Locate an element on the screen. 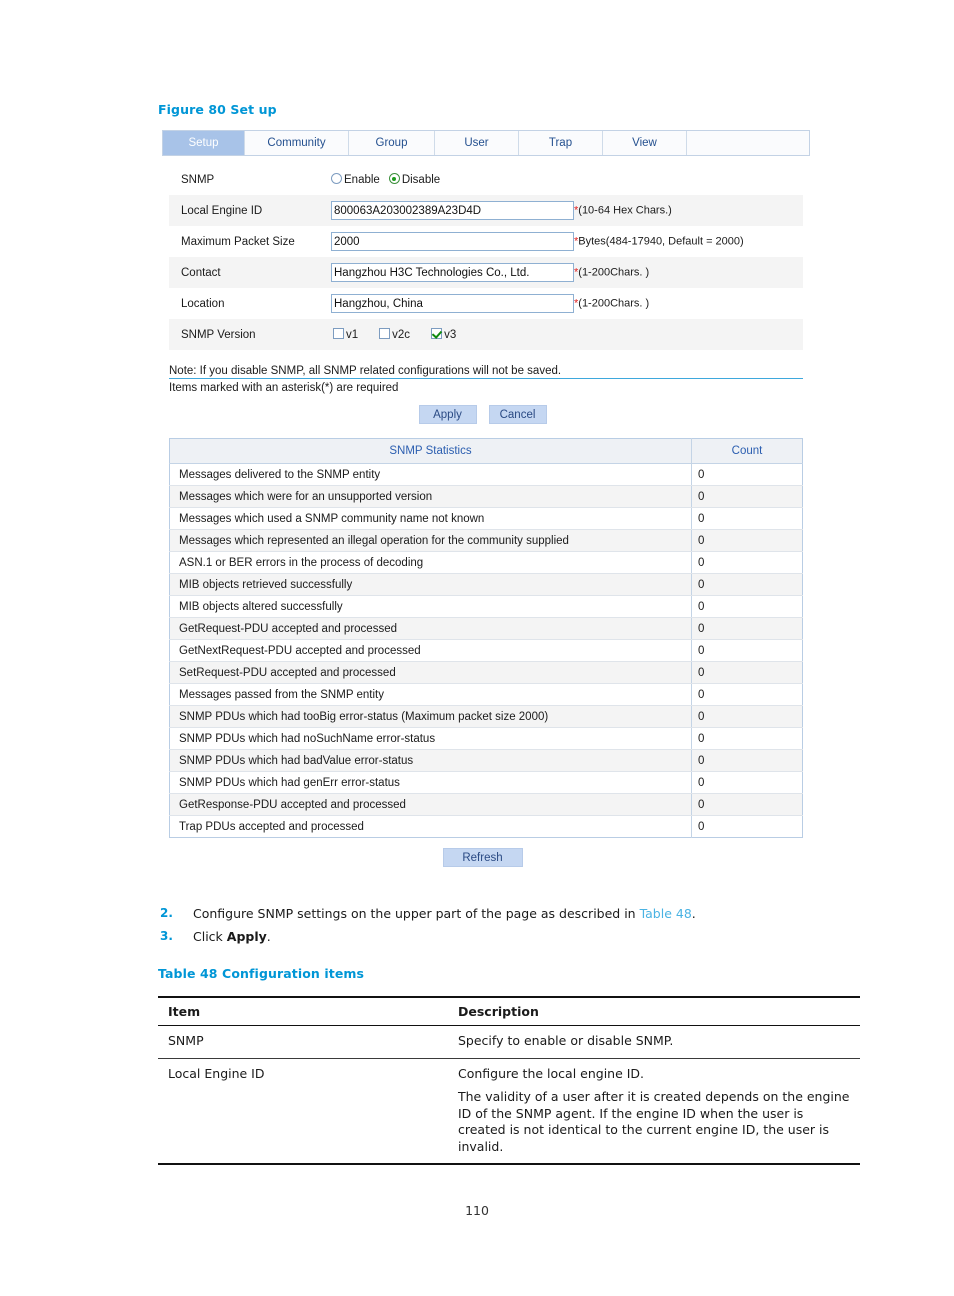  radio-enable-label: Enable is located at coordinates (362, 180).